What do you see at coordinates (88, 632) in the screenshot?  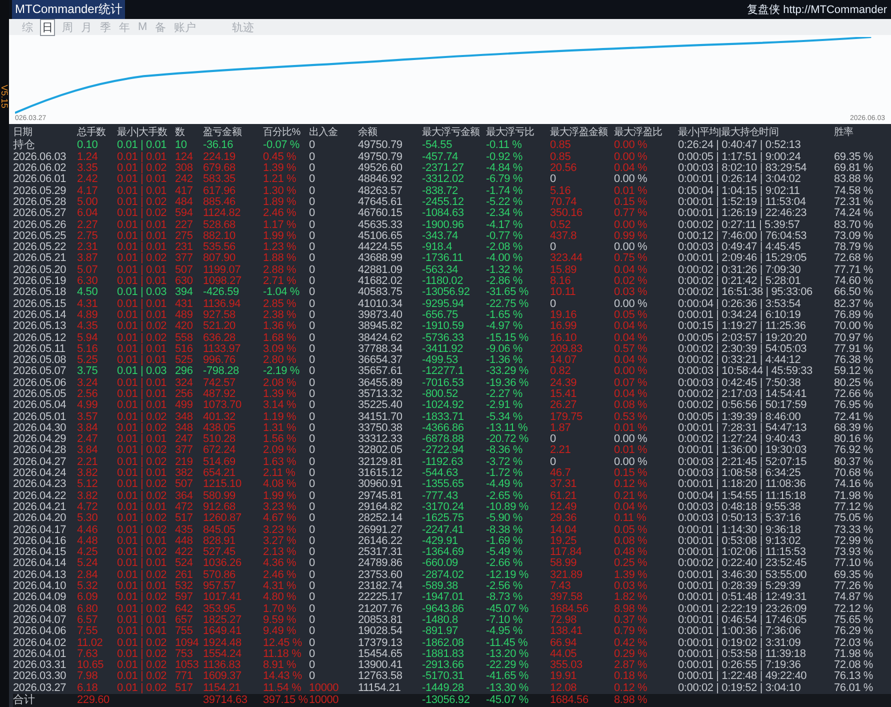 I see `lots-cell-text: 7.55` at bounding box center [88, 632].